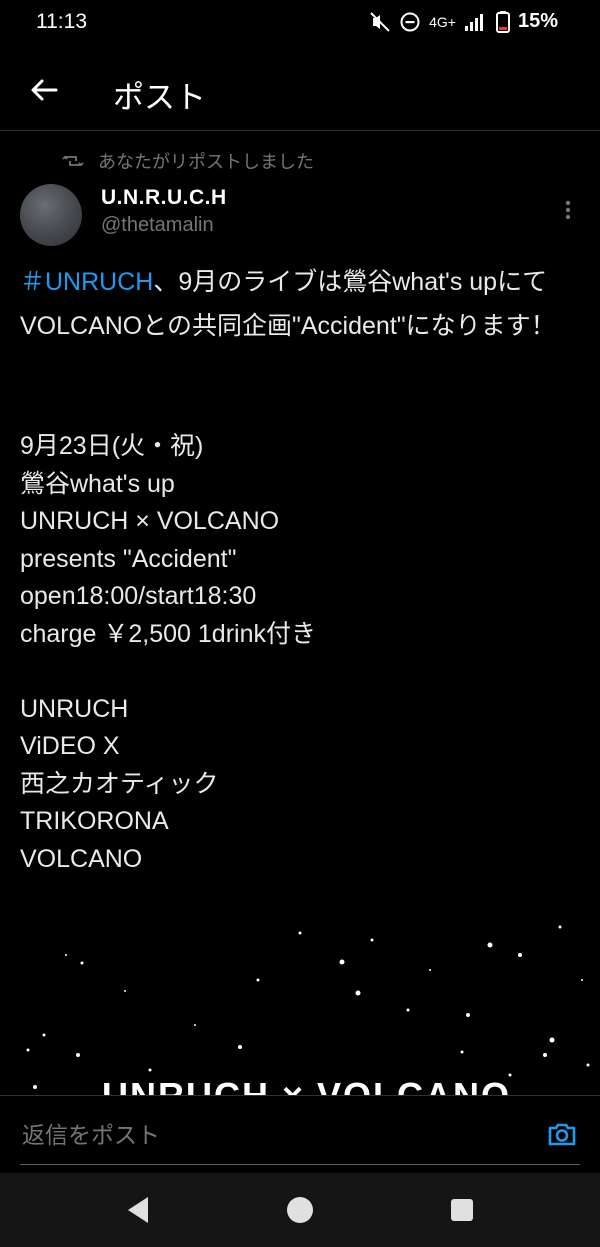 The height and width of the screenshot is (1247, 600). Describe the element at coordinates (119, 783) in the screenshot. I see `lineup-item: 西之カオティック` at that location.